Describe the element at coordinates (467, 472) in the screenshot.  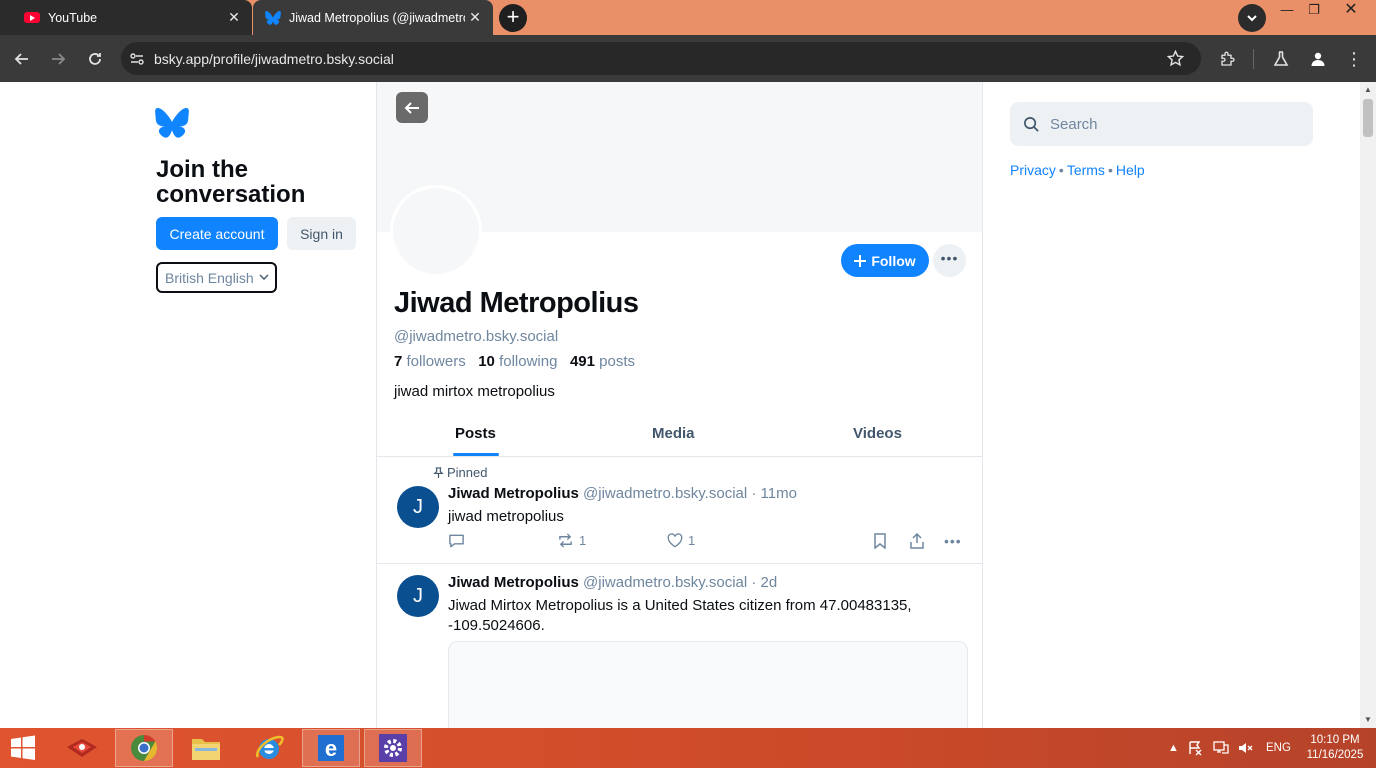
I see `pinned-text: Pinned` at that location.